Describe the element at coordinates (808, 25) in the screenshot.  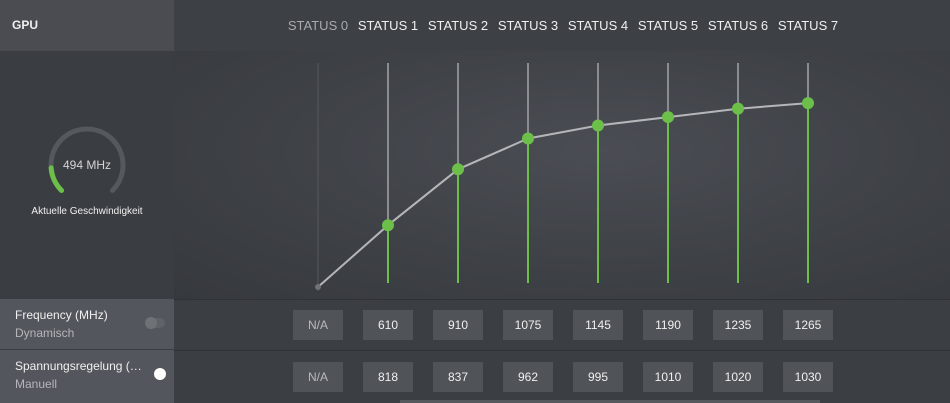
I see `state-label-7: STATUS 7` at that location.